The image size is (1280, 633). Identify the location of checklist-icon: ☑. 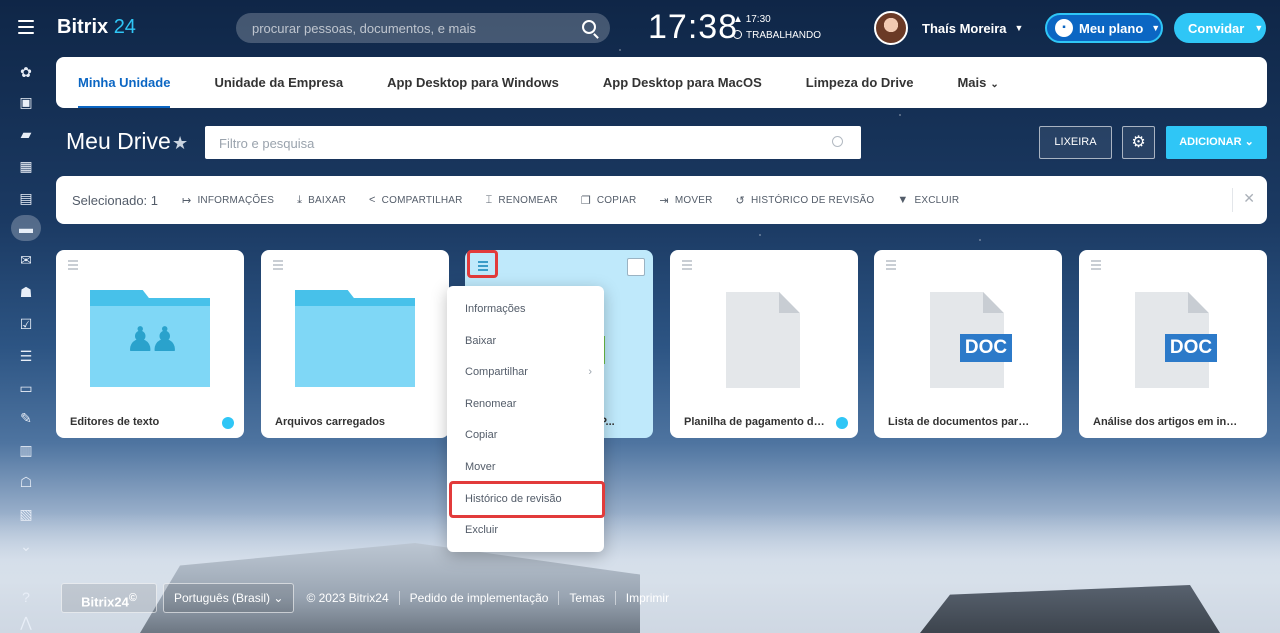
(26, 324).